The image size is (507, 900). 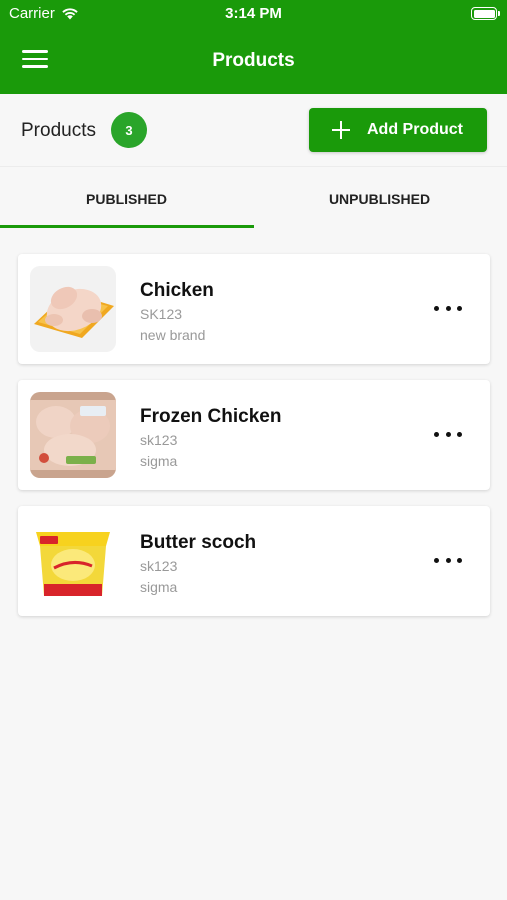 What do you see at coordinates (129, 130) in the screenshot?
I see `products-count-badge: 3` at bounding box center [129, 130].